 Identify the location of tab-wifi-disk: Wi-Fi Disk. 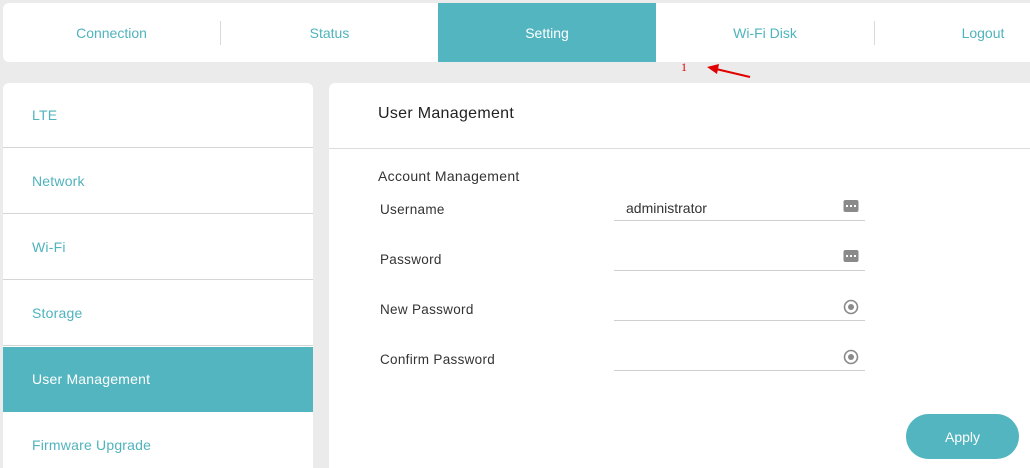
(765, 32).